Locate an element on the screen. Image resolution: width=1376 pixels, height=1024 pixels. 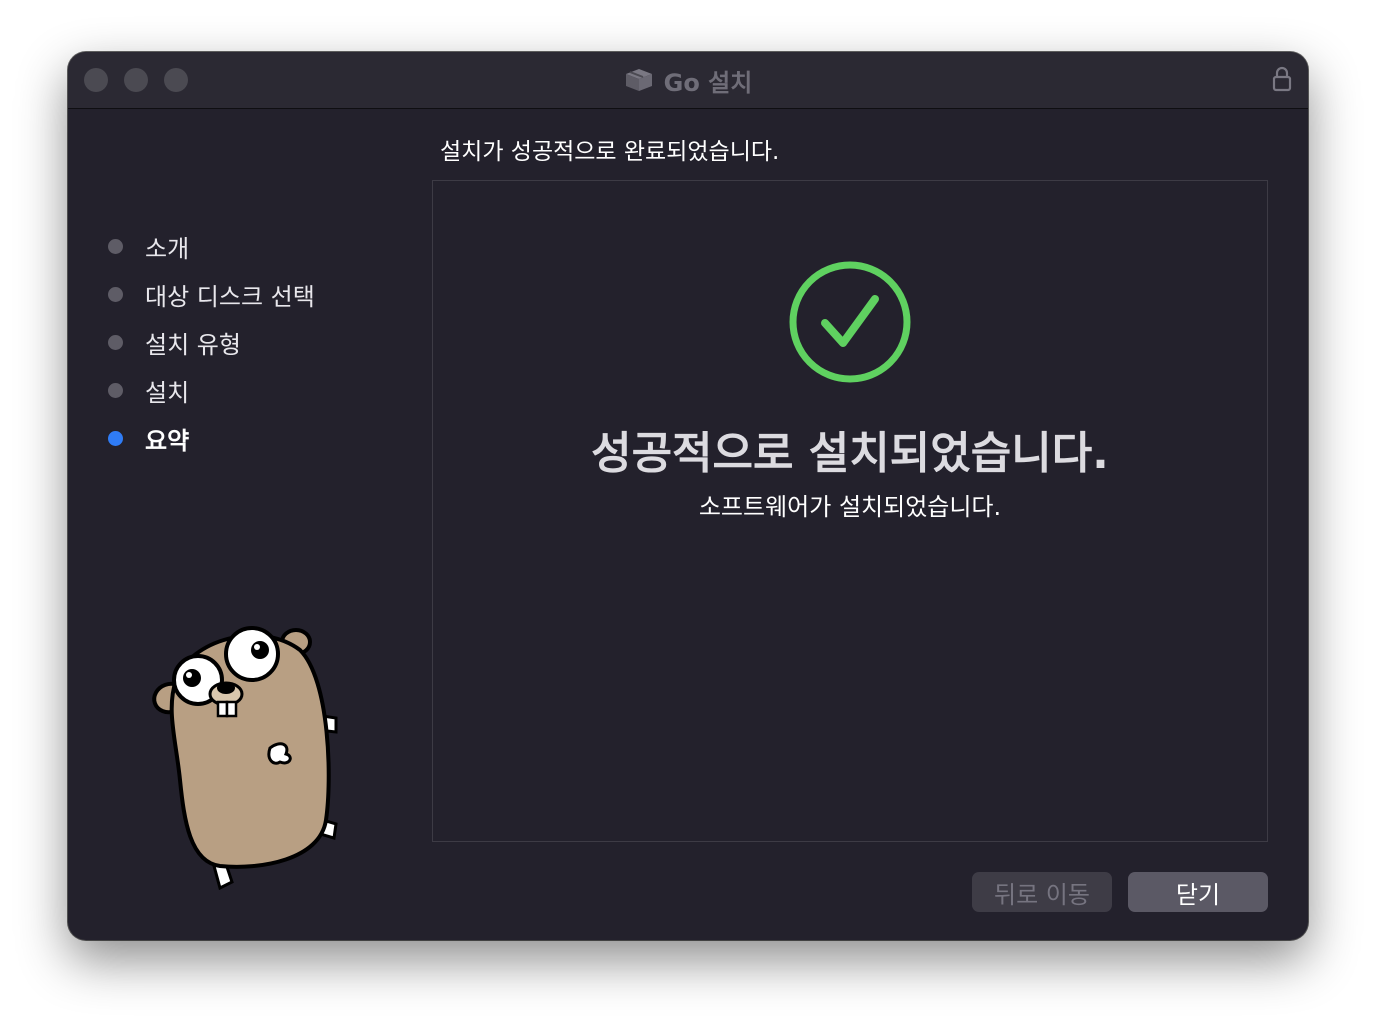
go-gopher-mascot is located at coordinates (245, 758).